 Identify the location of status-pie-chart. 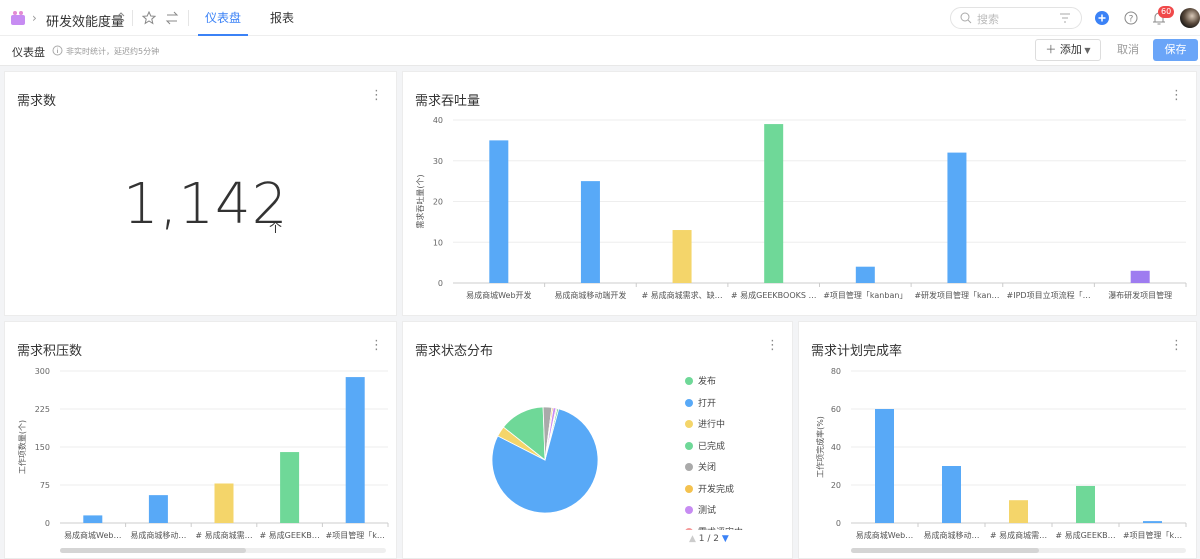
(545, 460).